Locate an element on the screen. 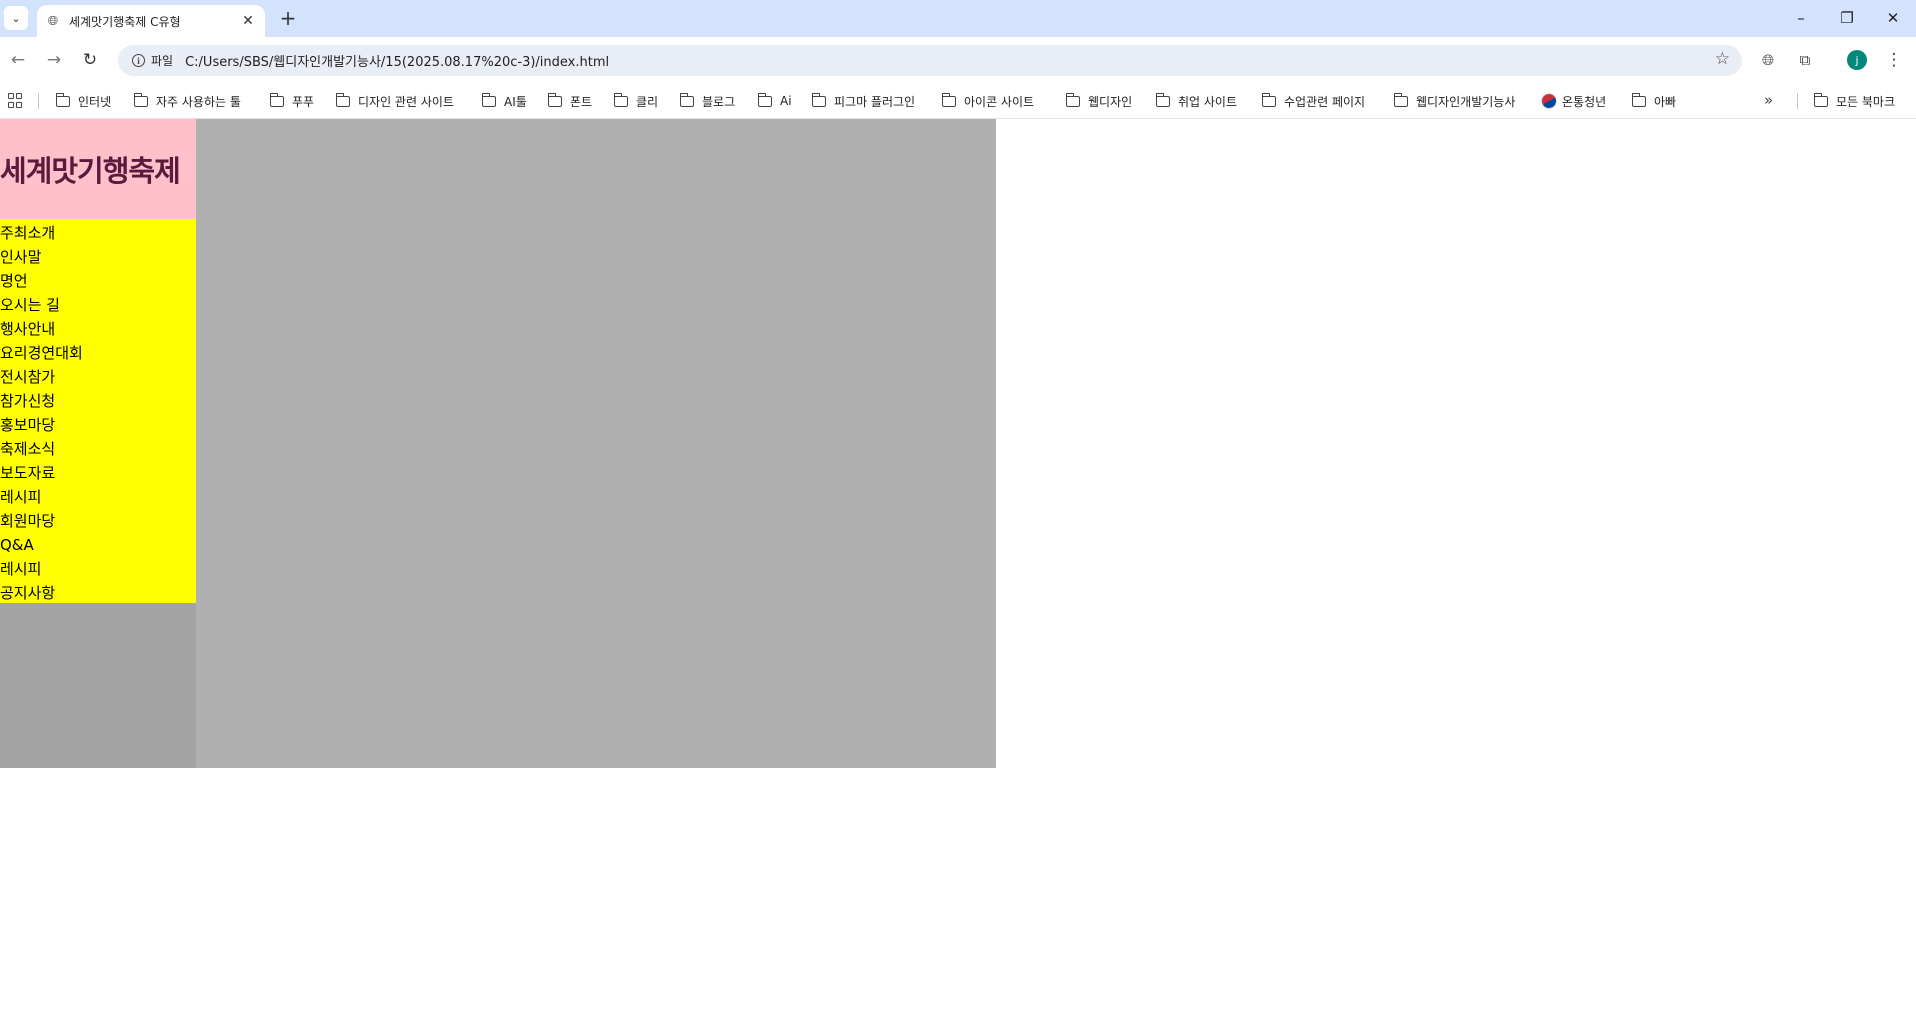  close-tab-button: ✕ is located at coordinates (248, 21).